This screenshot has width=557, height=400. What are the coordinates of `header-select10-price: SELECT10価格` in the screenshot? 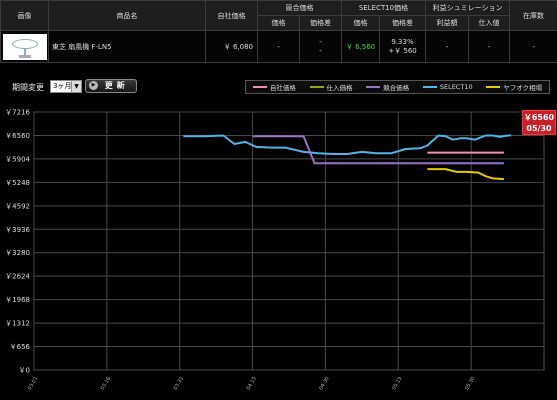 It's located at (383, 8).